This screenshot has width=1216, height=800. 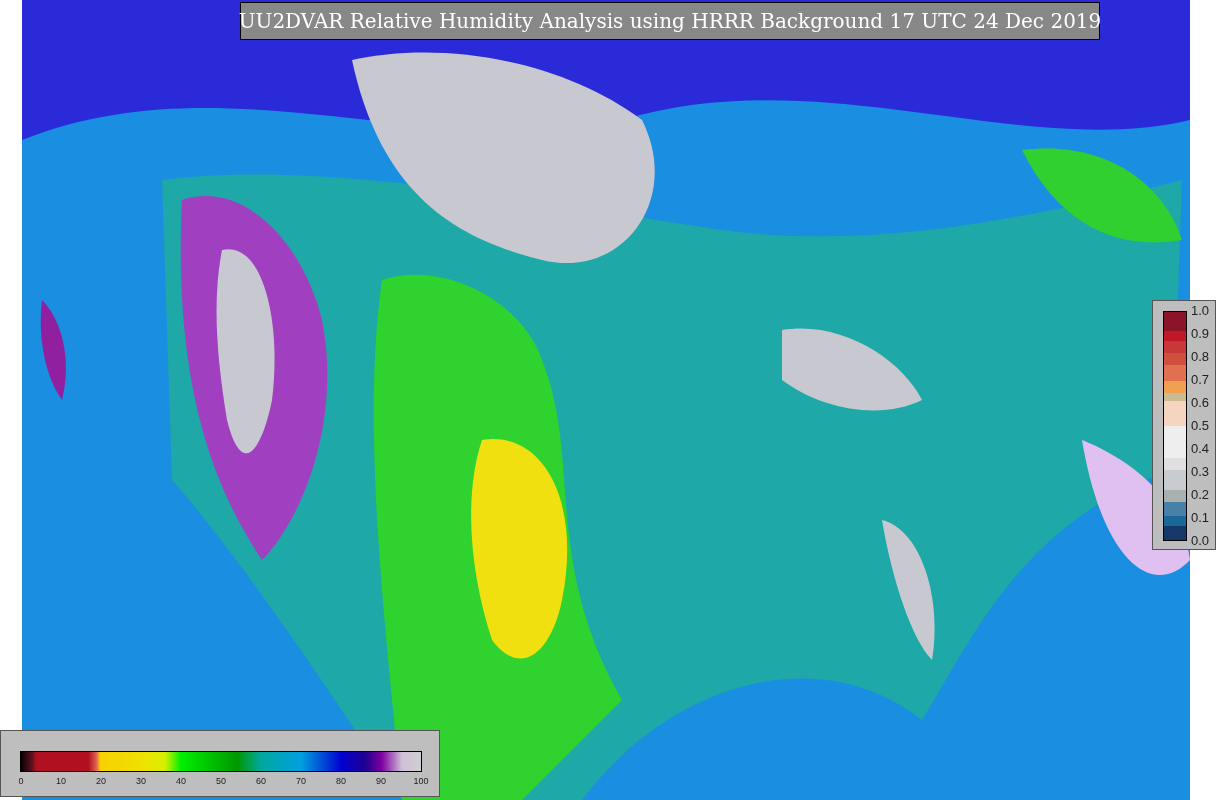 I want to click on tick-label: 40, so click(x=181, y=781).